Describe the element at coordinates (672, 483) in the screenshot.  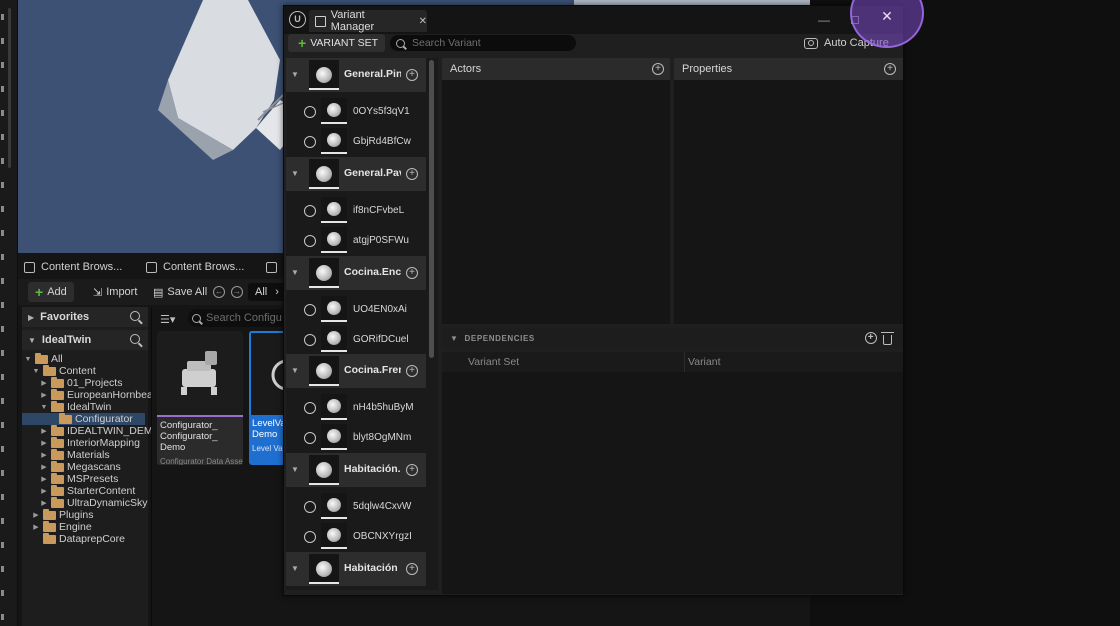
I see `dependencies-list` at that location.